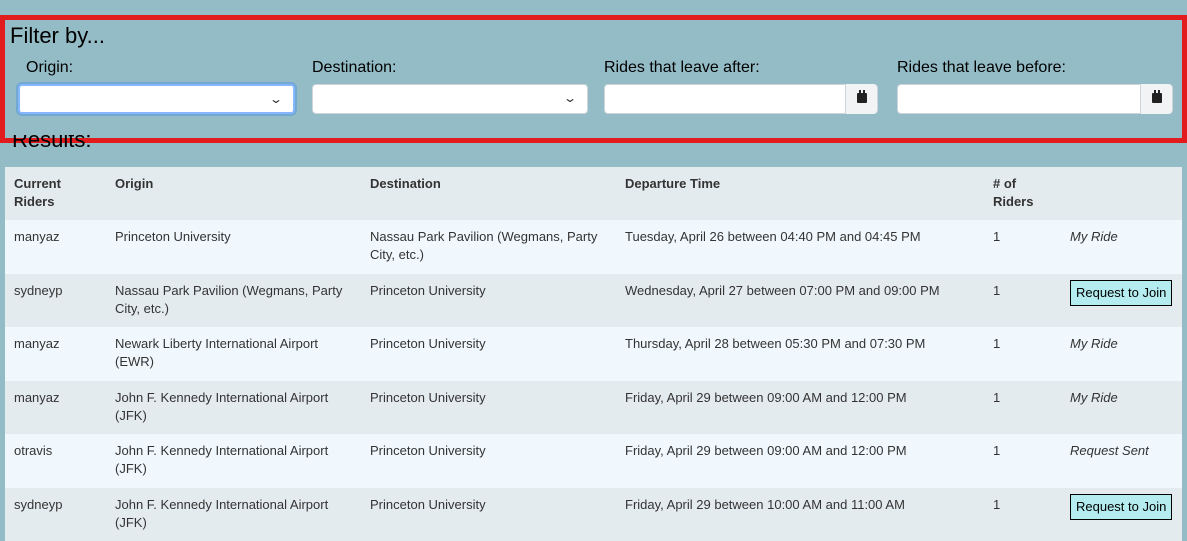 Image resolution: width=1187 pixels, height=541 pixels. What do you see at coordinates (233, 193) in the screenshot?
I see `column-header: Origin` at bounding box center [233, 193].